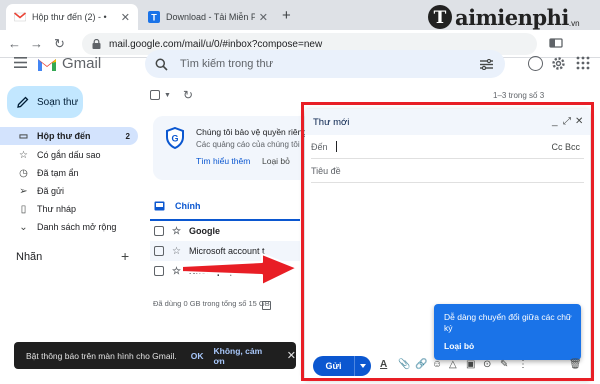 The width and height of the screenshot is (600, 384). I want to click on sidebar-item-more: ⌄ Danh sách mở rộng, so click(69, 227).